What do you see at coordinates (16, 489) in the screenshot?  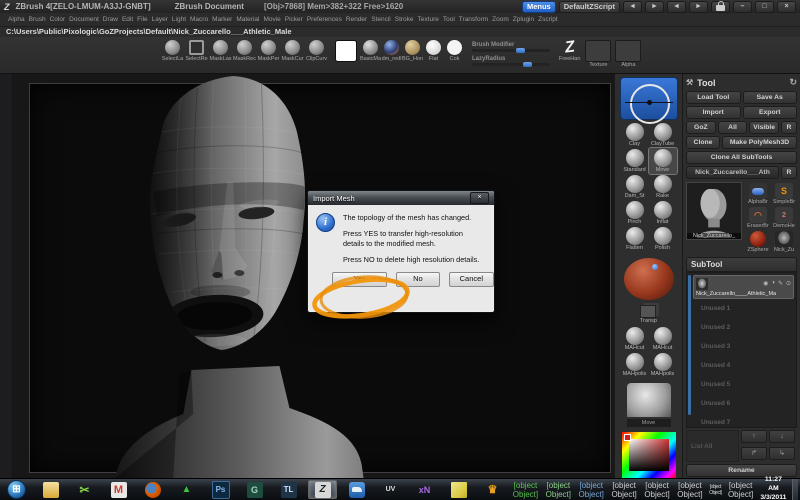 I see `taskbar-app-start: ⊞` at bounding box center [16, 489].